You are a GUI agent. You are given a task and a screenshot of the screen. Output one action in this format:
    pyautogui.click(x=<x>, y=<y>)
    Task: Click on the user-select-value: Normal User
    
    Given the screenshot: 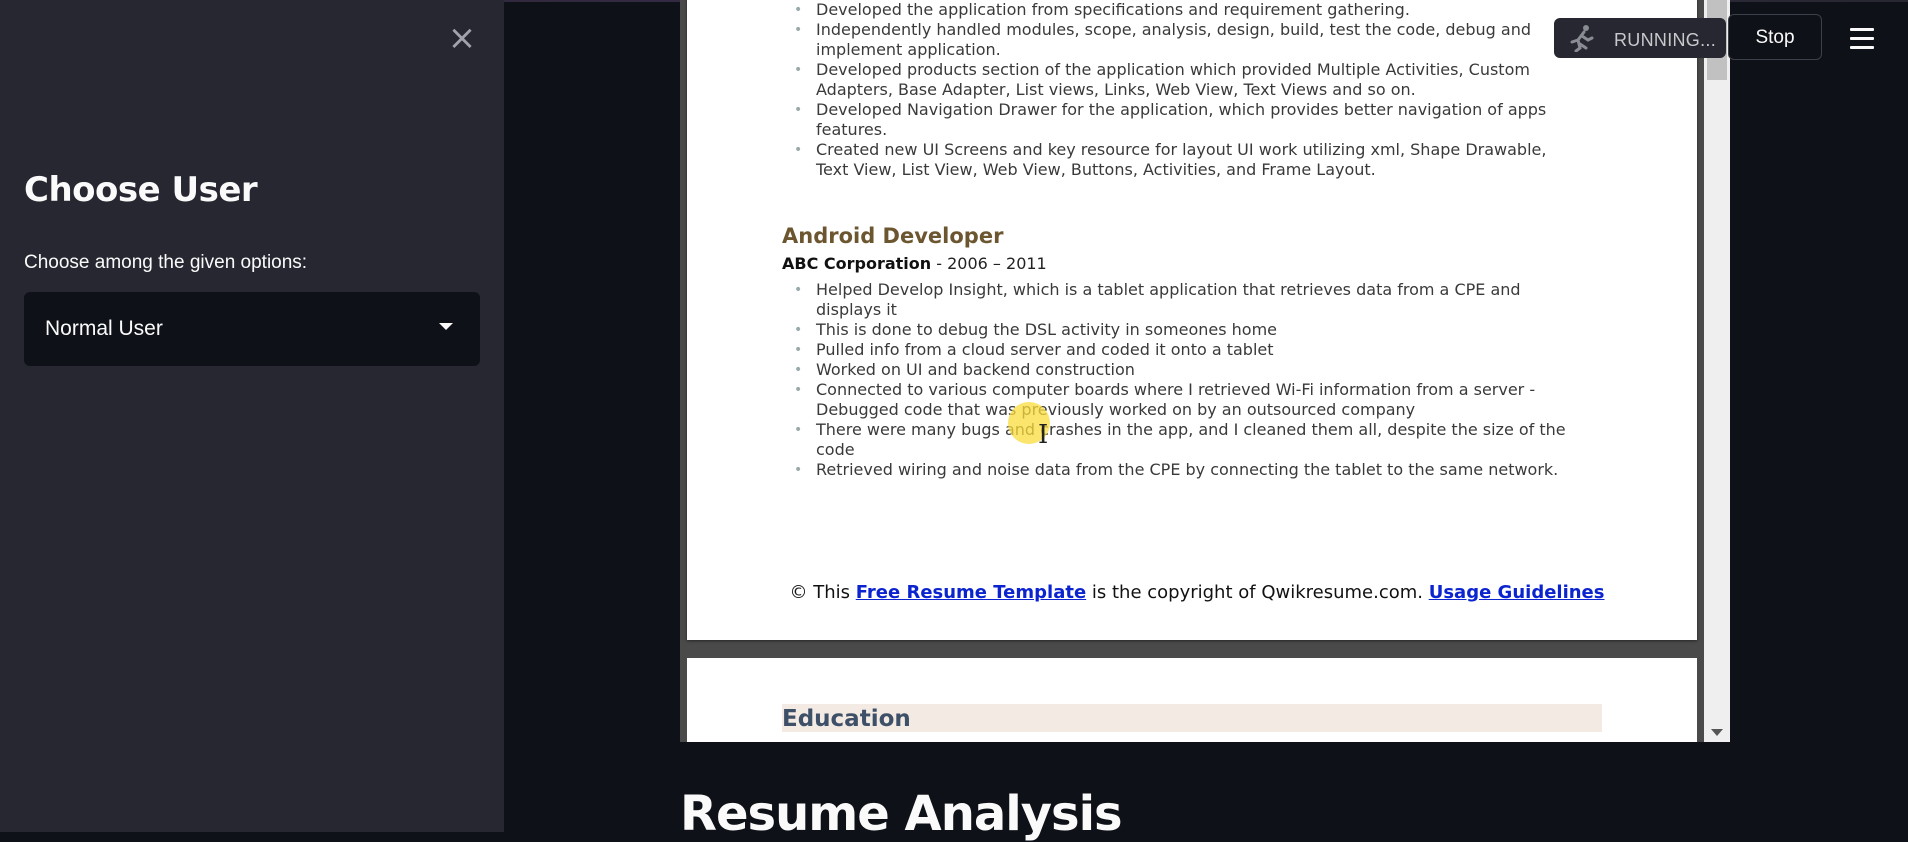 What is the action you would take?
    pyautogui.click(x=104, y=328)
    